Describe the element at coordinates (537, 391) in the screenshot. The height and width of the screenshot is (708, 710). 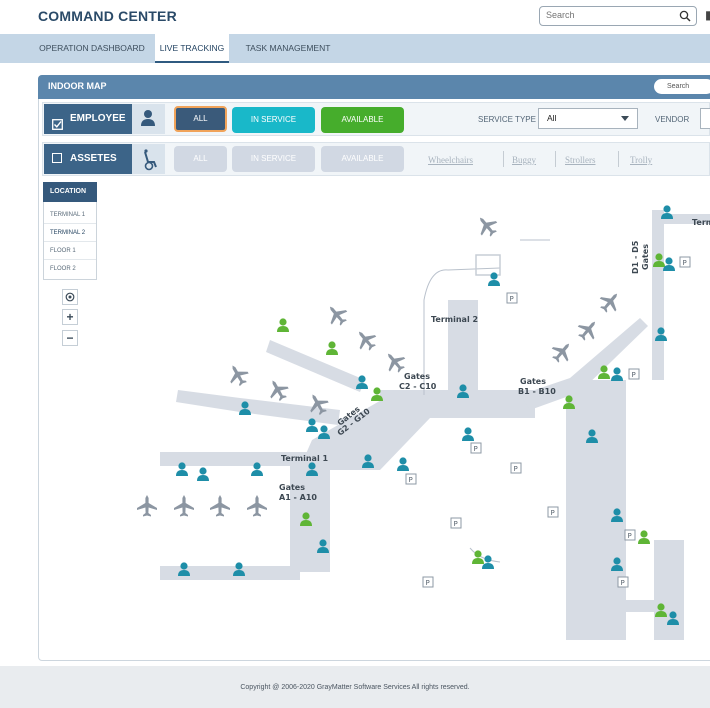
I see `gates-b-range: B1 - B10` at that location.